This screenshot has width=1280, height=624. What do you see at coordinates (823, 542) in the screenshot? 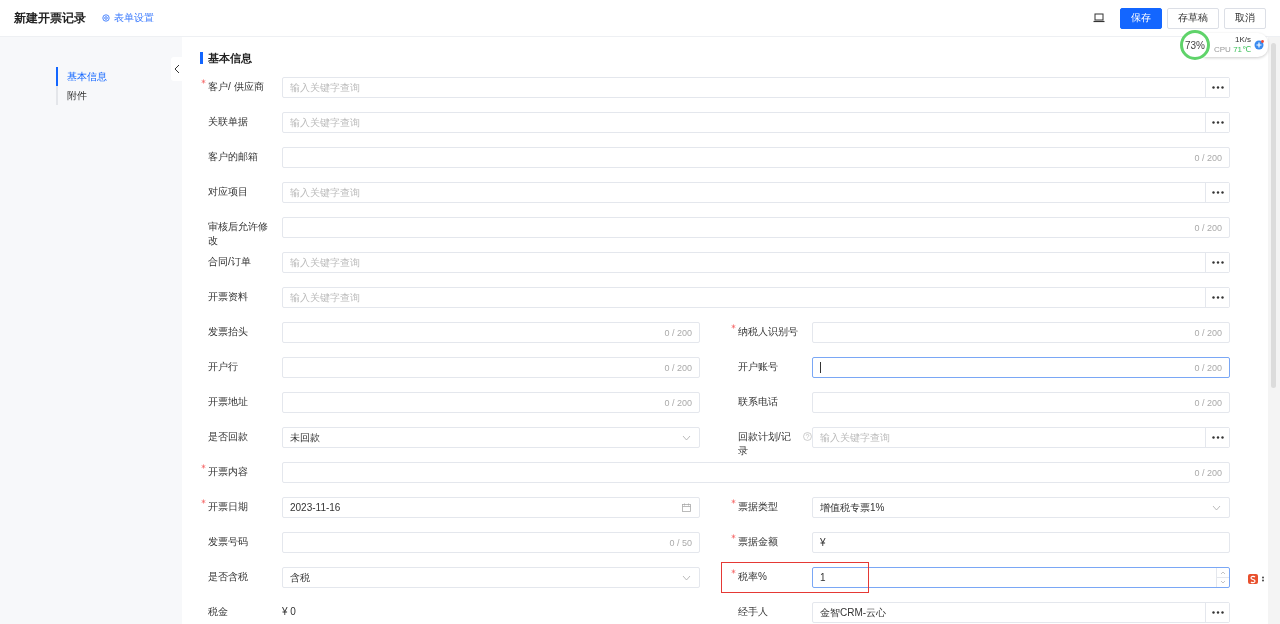
I see `field-value: ¥` at bounding box center [823, 542].